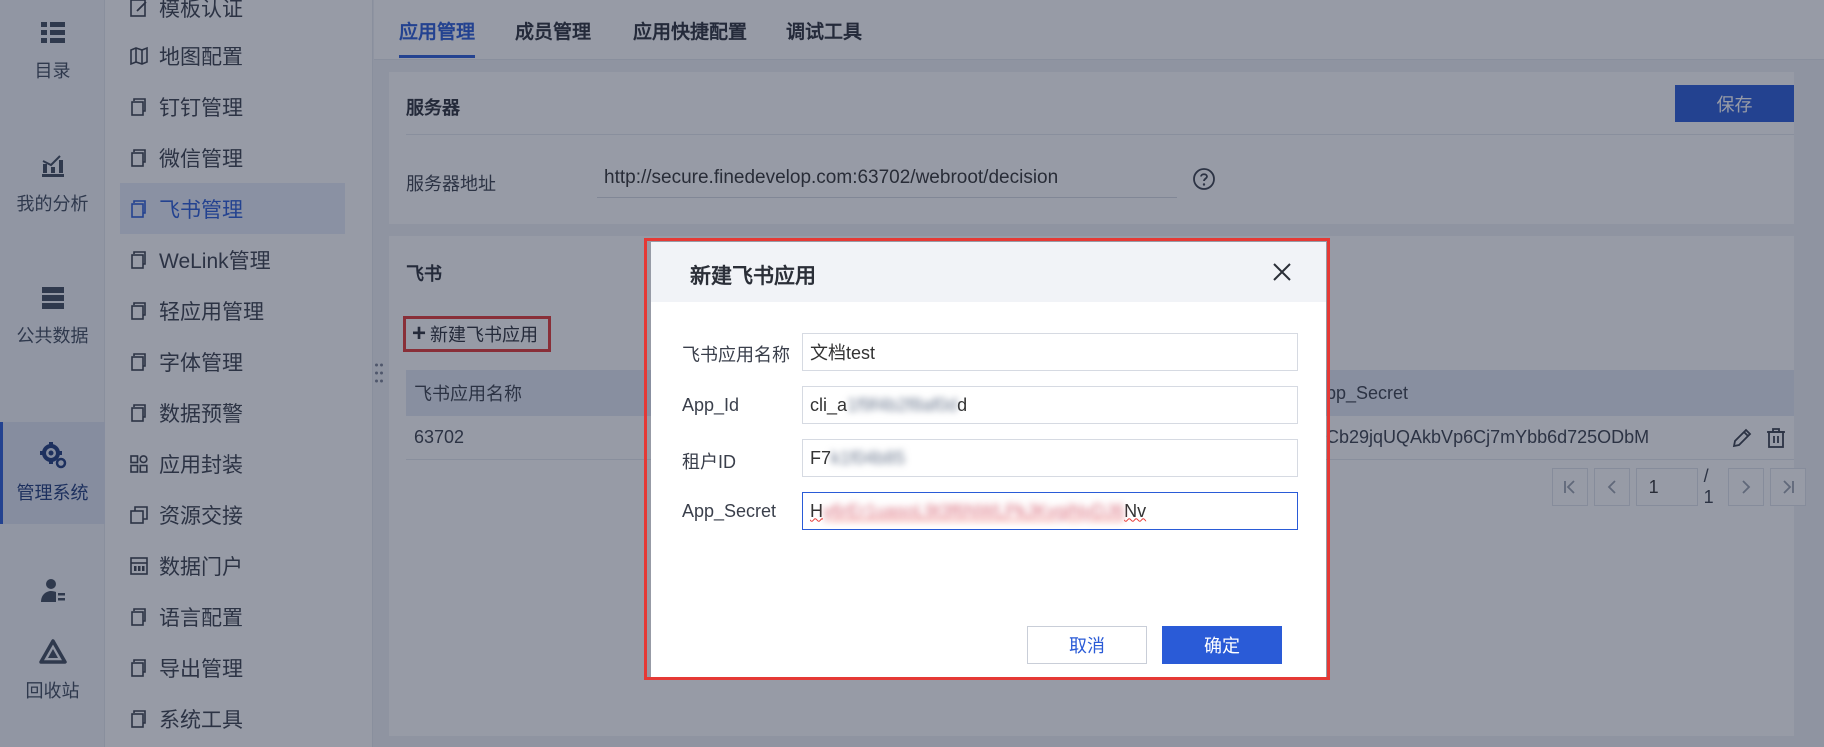 This screenshot has width=1824, height=747. Describe the element at coordinates (1050, 352) in the screenshot. I see `app-name-input: 文档test` at that location.